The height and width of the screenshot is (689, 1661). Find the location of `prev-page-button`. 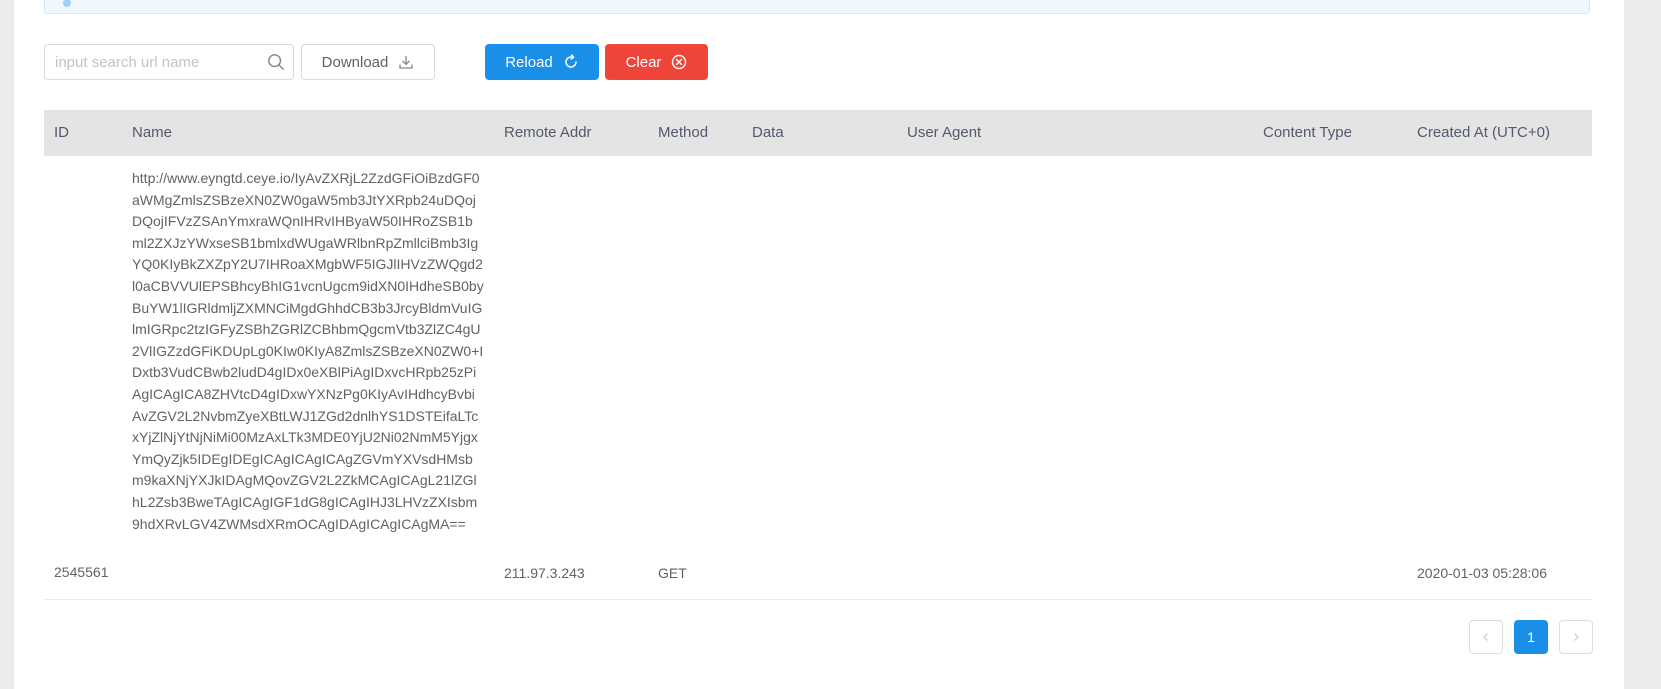

prev-page-button is located at coordinates (1486, 637).